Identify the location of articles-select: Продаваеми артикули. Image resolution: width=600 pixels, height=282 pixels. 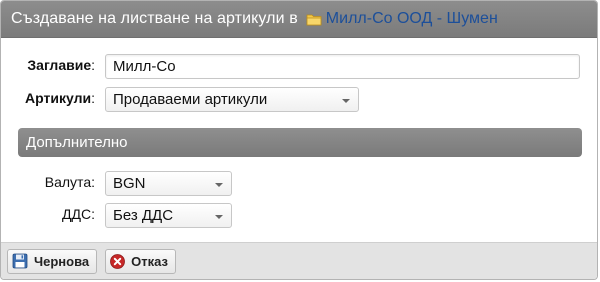
(232, 99).